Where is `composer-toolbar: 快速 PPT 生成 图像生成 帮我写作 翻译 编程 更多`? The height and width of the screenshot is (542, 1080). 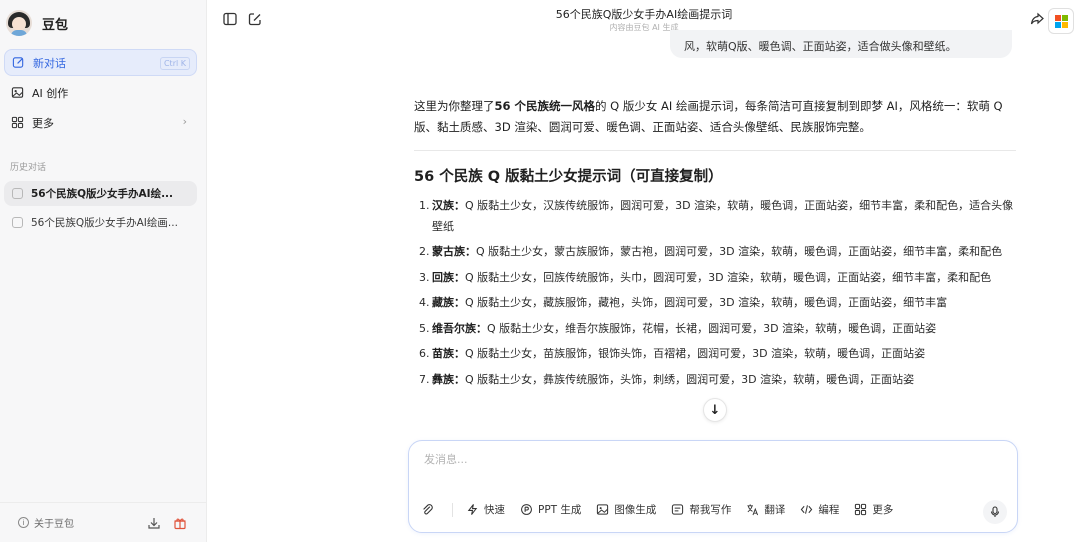
composer-toolbar: 快速 PPT 生成 图像生成 帮我写作 翻译 编程 更多 is located at coordinates (664, 509).